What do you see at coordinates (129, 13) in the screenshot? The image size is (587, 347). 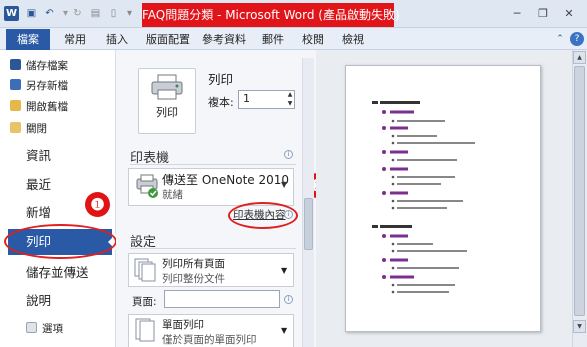 I see `customize-toolbar-icon: ▾` at bounding box center [129, 13].